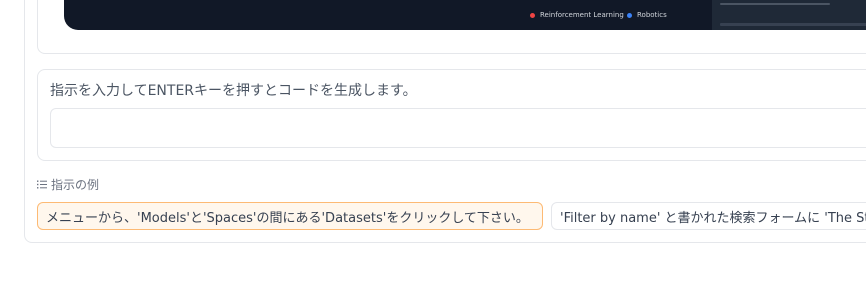  I want to click on prompt-label: 指示を入力してENTERキーを押すとコードを生成します。, so click(233, 91).